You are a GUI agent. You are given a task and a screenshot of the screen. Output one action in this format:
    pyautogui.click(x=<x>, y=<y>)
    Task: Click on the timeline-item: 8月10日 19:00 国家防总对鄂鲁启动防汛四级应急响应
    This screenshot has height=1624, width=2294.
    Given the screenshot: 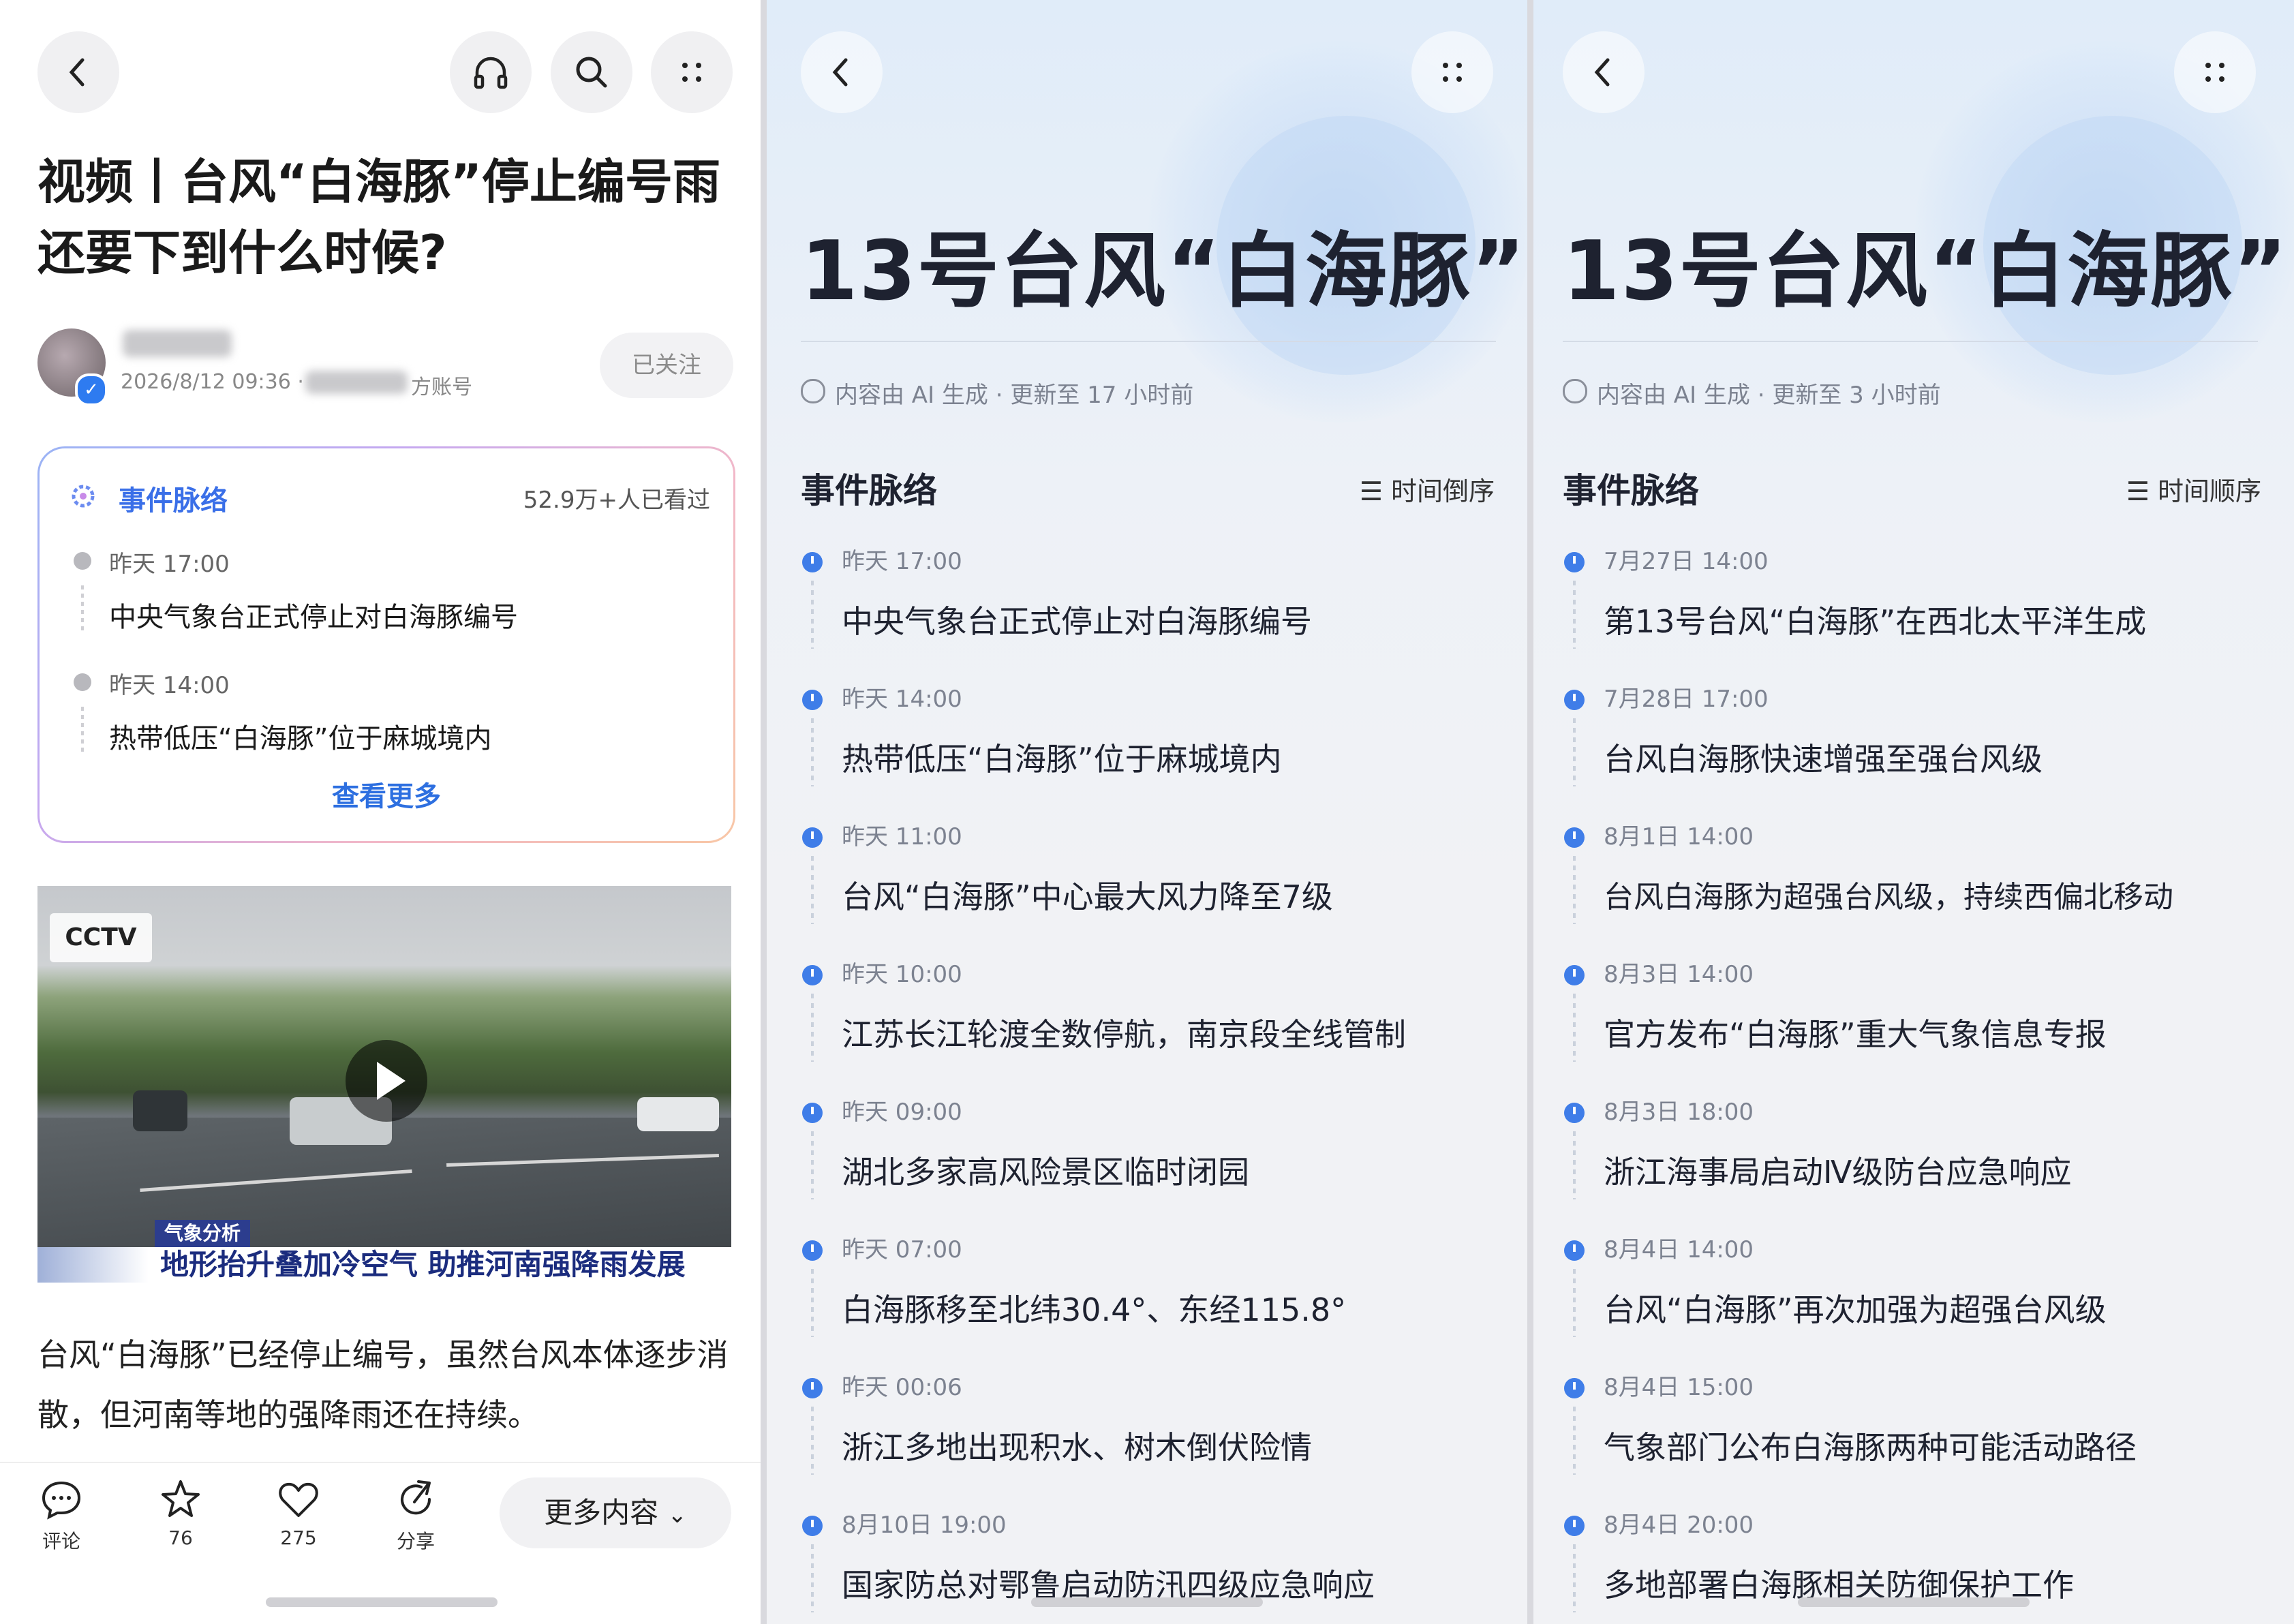 What is the action you would take?
    pyautogui.click(x=1155, y=1561)
    